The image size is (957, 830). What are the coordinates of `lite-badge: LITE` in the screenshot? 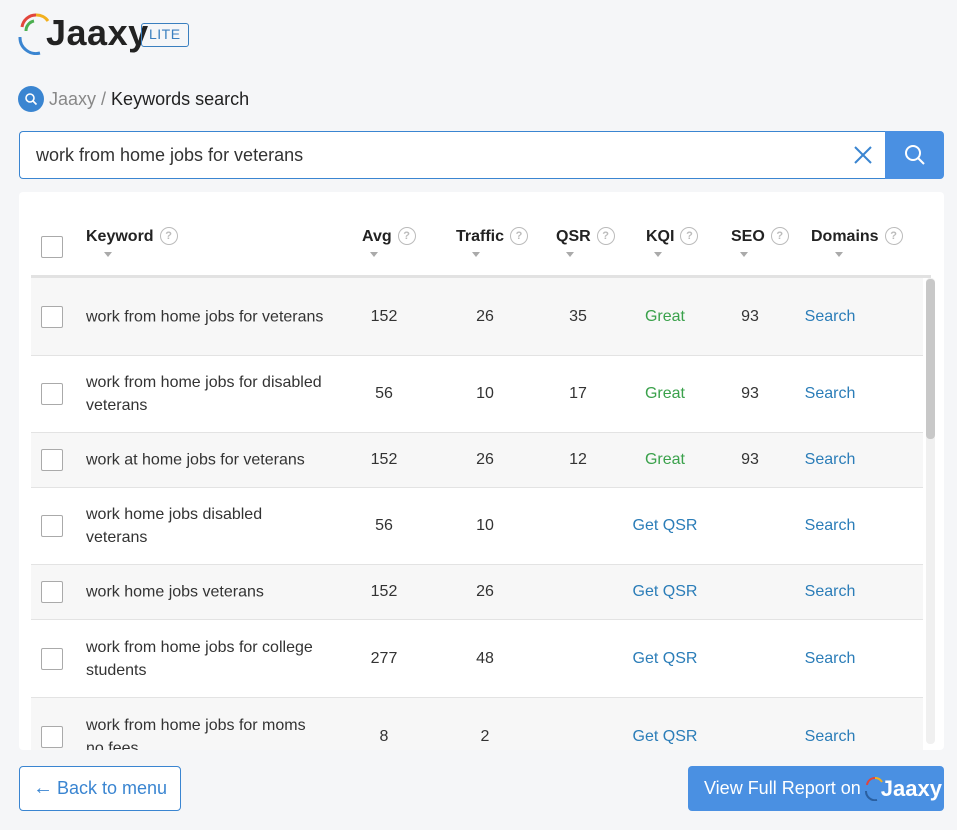 It's located at (165, 35).